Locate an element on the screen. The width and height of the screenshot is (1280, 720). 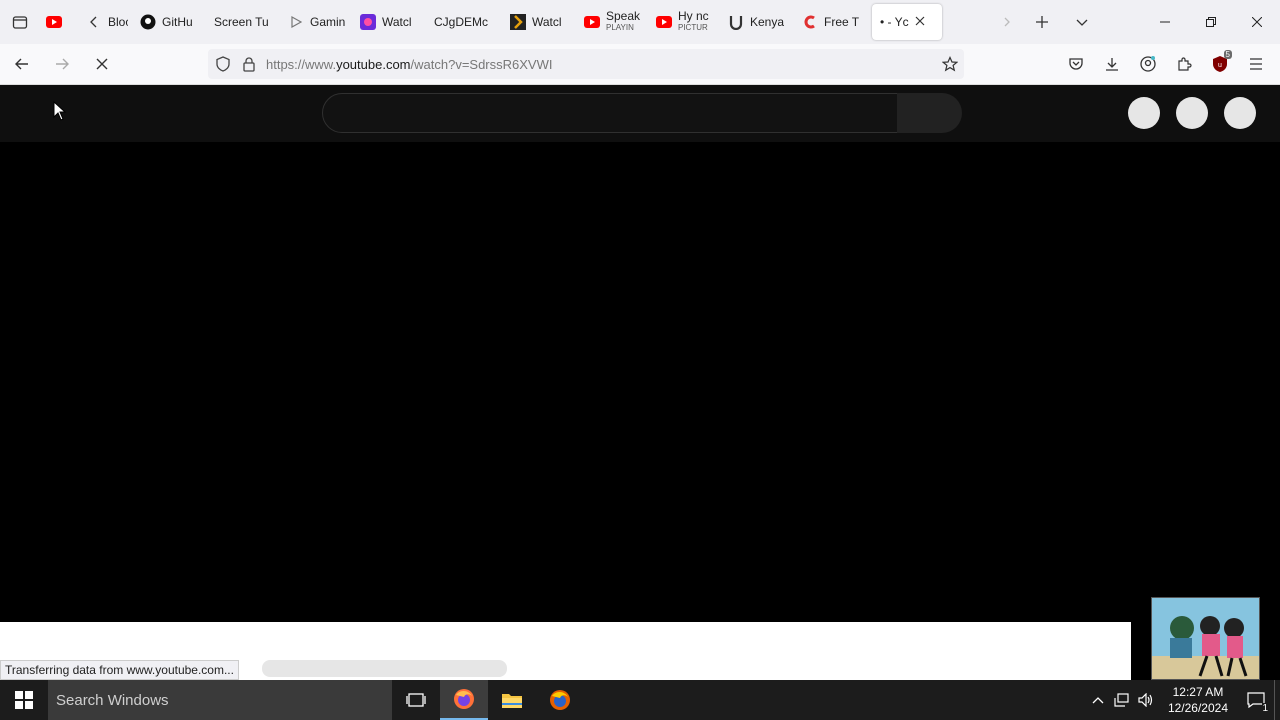
chevron-up-icon is located at coordinates (1098, 700).